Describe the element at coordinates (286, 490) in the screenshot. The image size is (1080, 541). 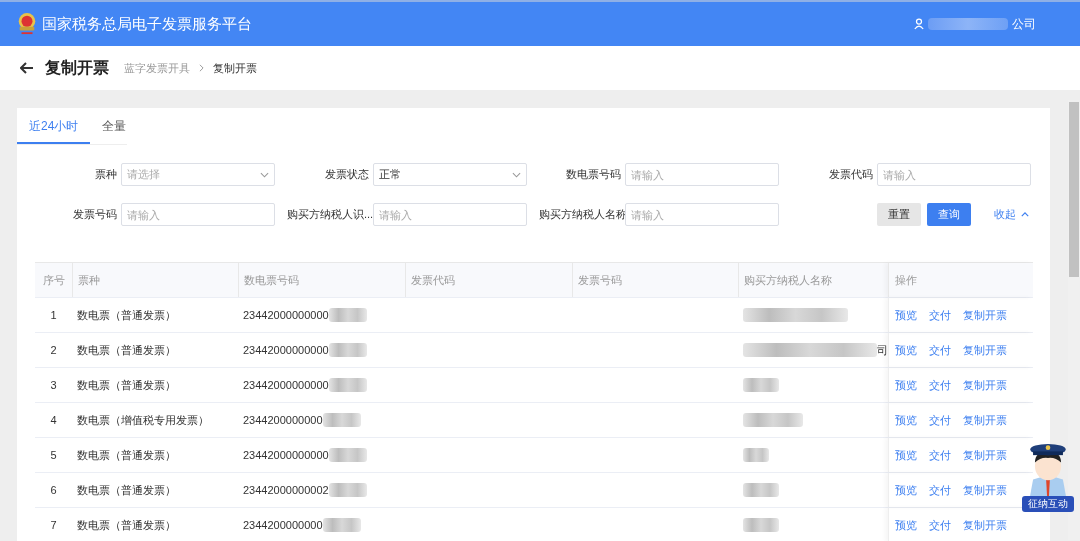
I see `table-cell: 23442000000002` at that location.